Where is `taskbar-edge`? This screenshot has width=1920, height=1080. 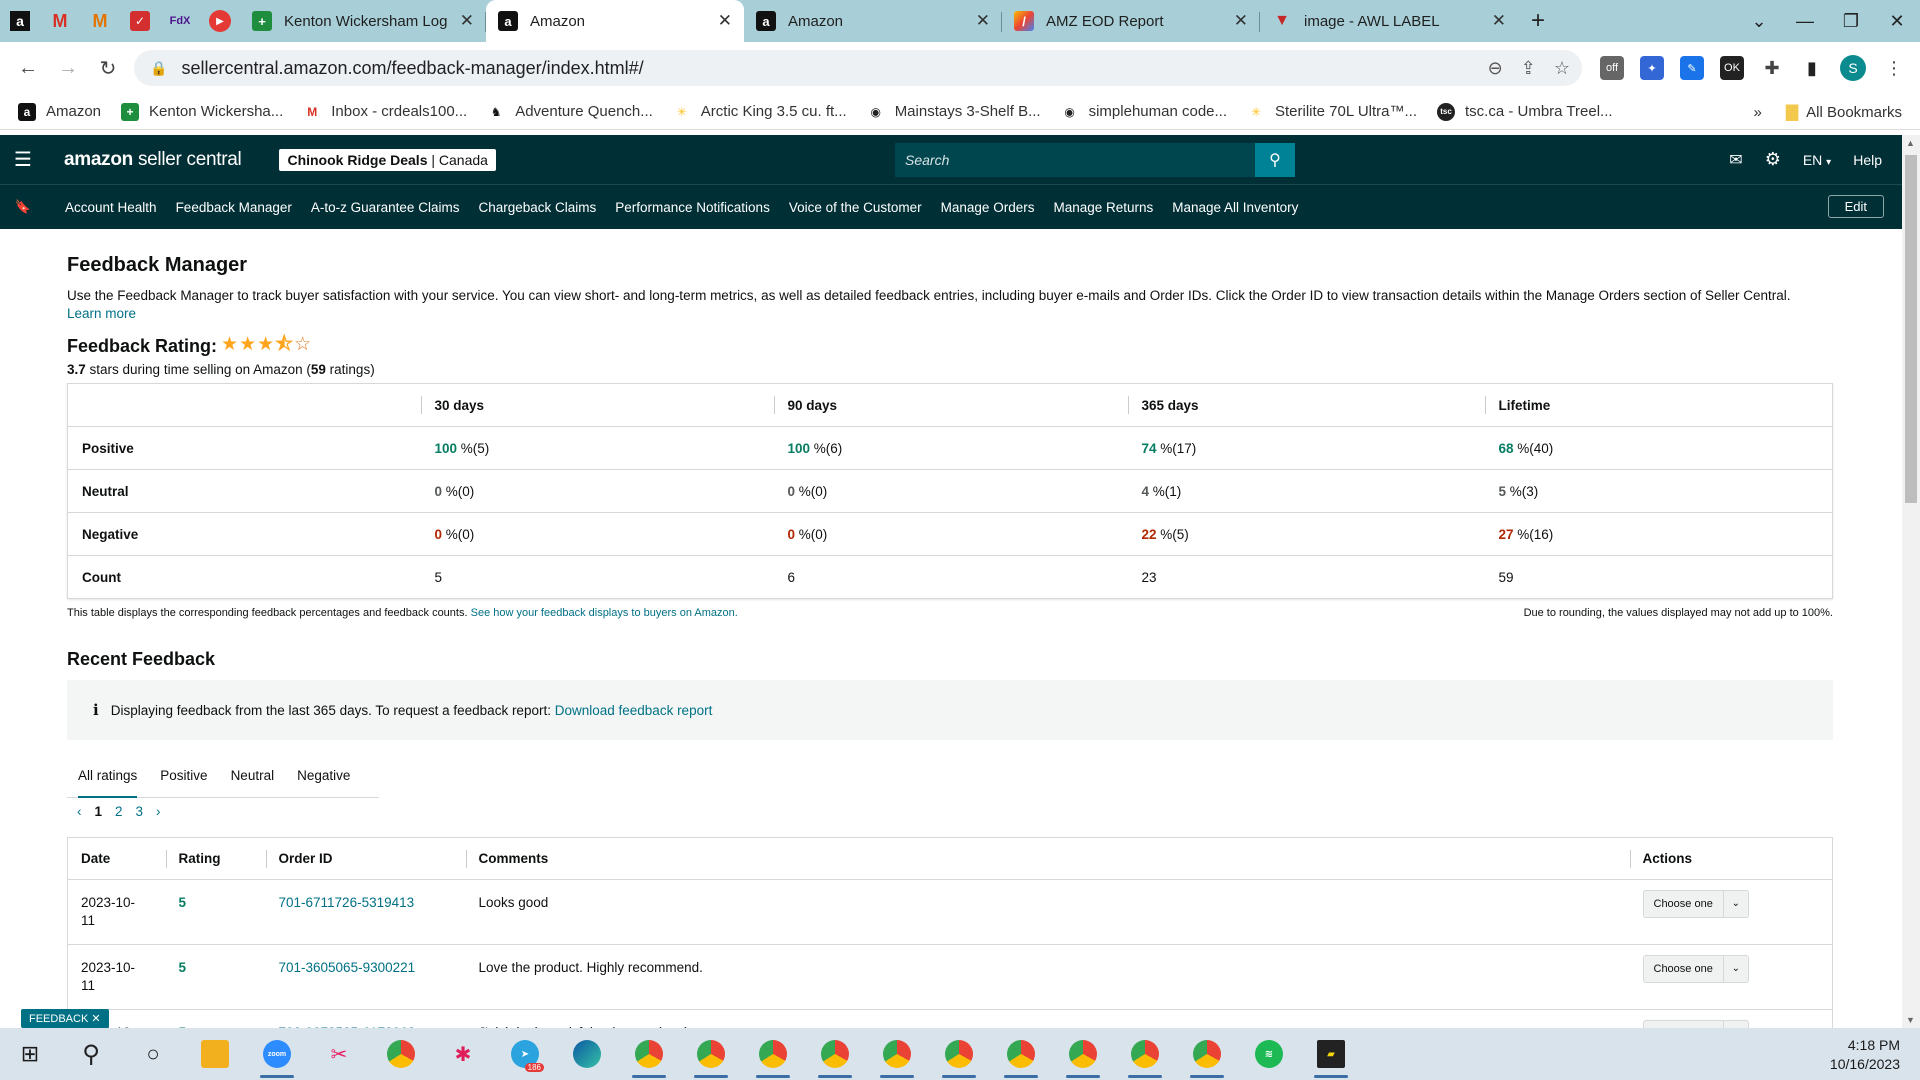
taskbar-edge is located at coordinates (587, 1054).